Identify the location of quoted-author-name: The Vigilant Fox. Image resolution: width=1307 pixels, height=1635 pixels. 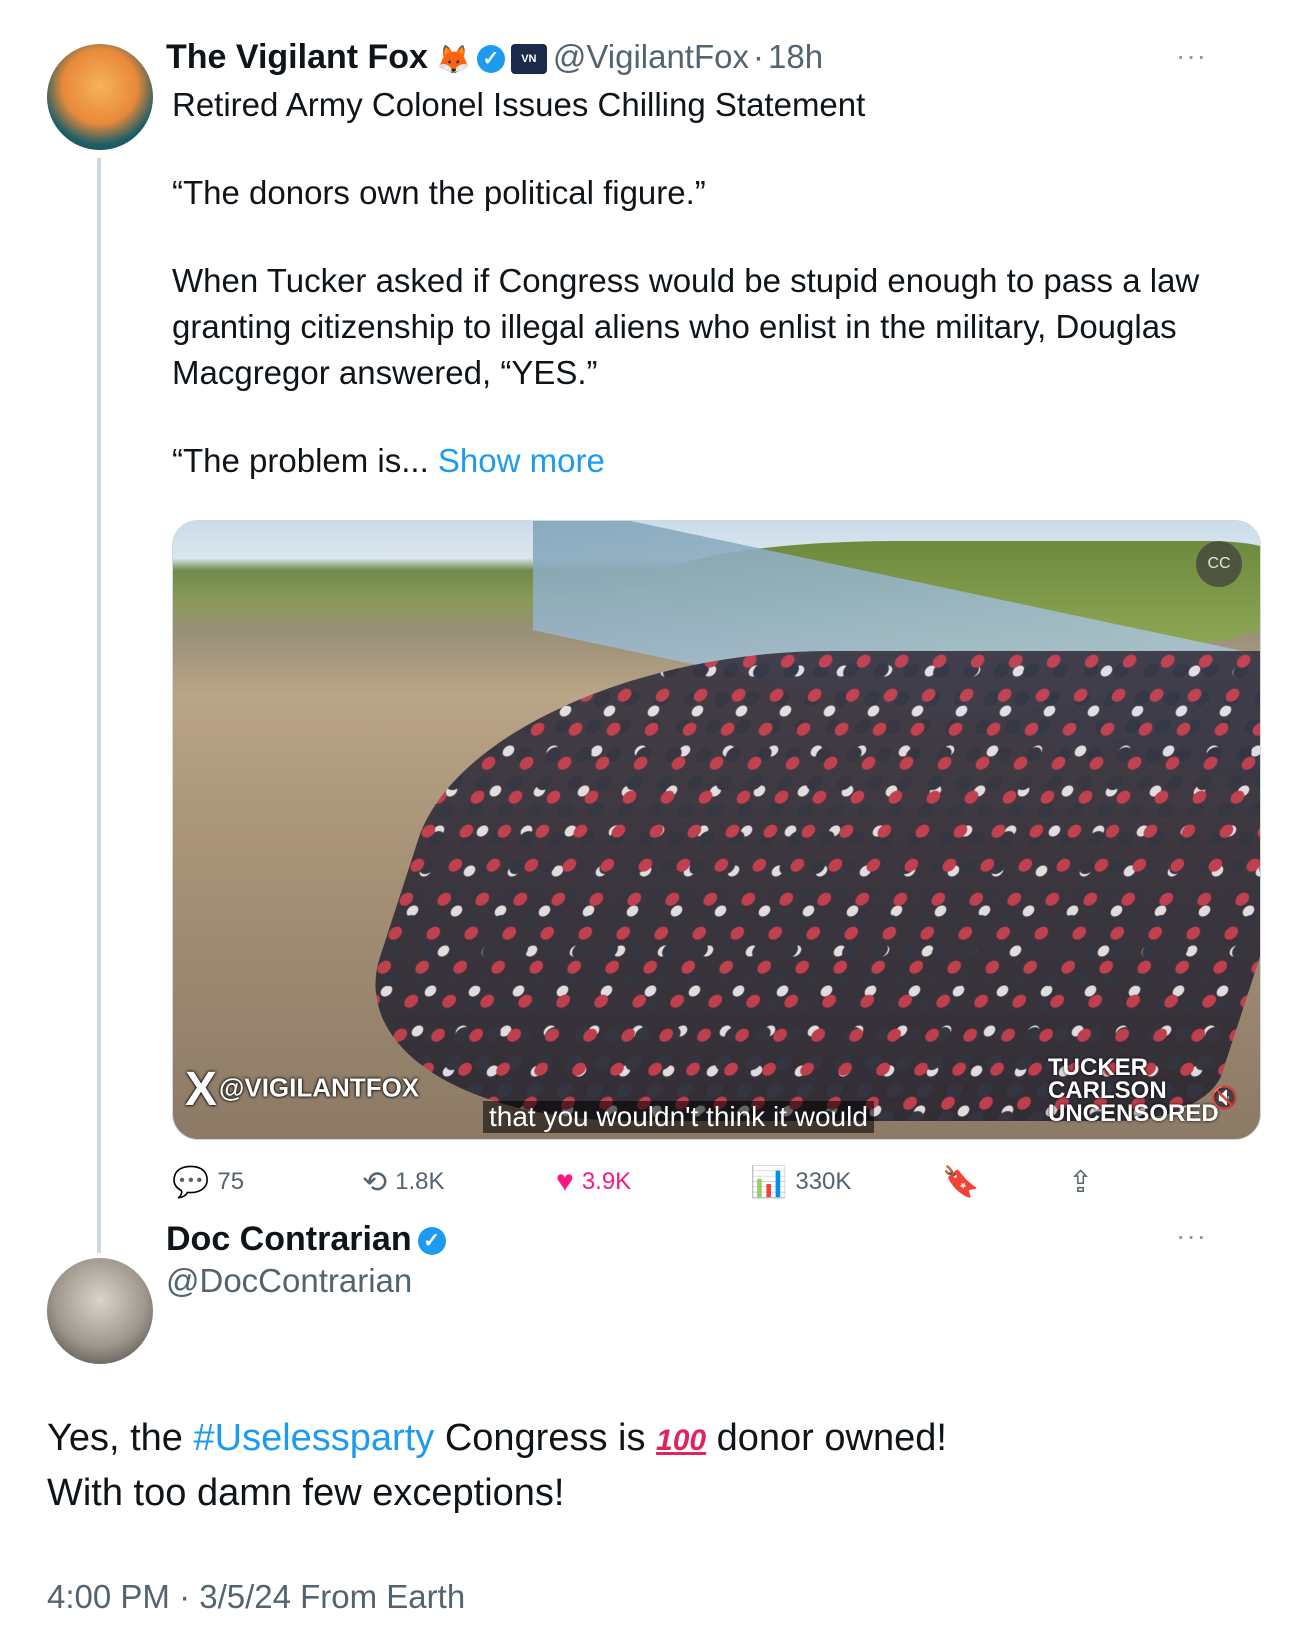
(297, 57).